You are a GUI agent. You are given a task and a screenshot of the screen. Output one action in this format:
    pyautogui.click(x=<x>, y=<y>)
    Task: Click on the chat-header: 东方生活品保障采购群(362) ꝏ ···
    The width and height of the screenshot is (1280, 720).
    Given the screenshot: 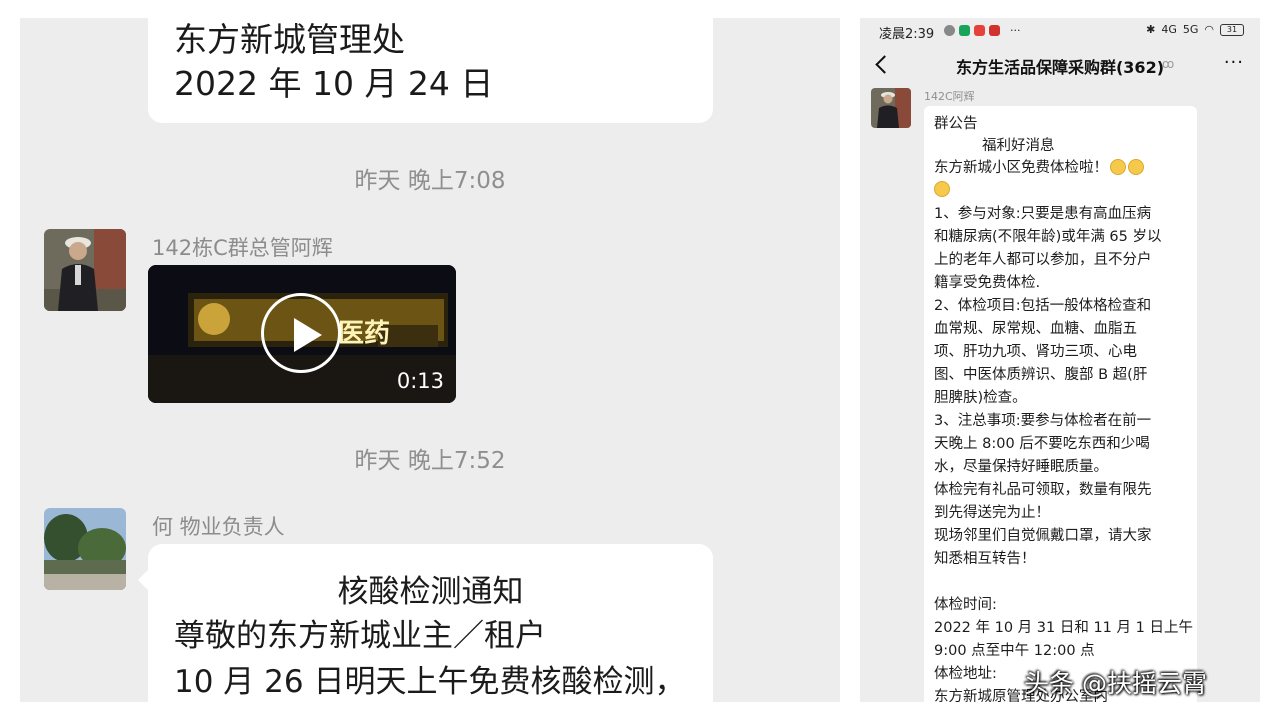 What is the action you would take?
    pyautogui.click(x=1060, y=66)
    